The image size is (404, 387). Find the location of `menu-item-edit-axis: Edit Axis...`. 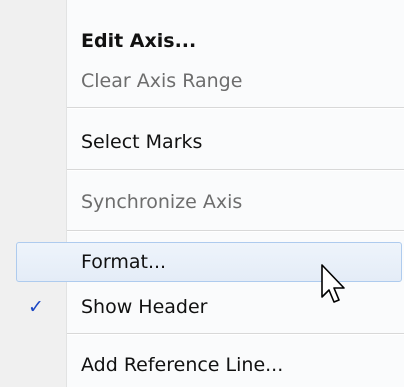

menu-item-edit-axis: Edit Axis... is located at coordinates (202, 41).